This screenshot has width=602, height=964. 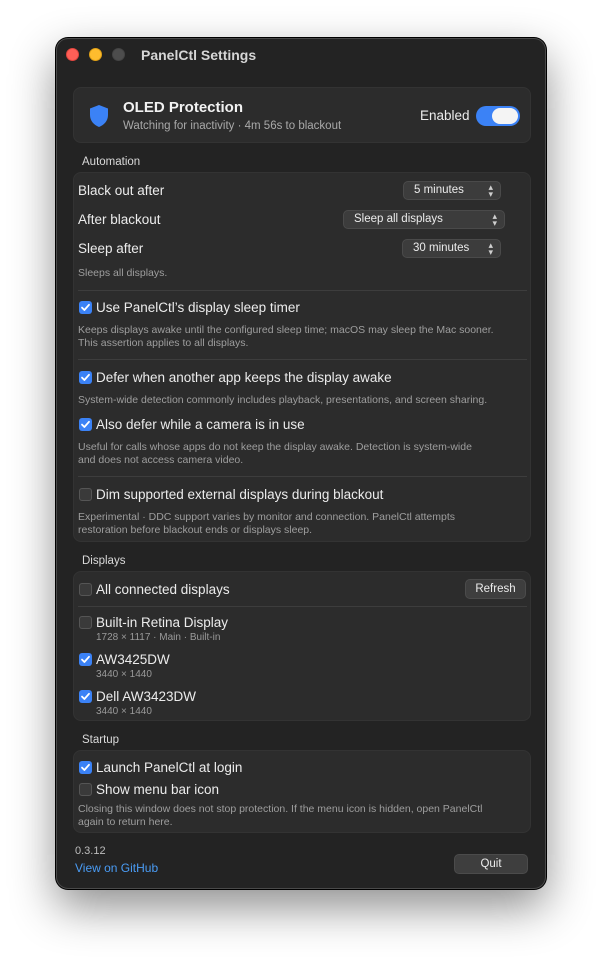 What do you see at coordinates (124, 674) in the screenshot?
I see `display-detail-aw3425dw: 3440 × 1440` at bounding box center [124, 674].